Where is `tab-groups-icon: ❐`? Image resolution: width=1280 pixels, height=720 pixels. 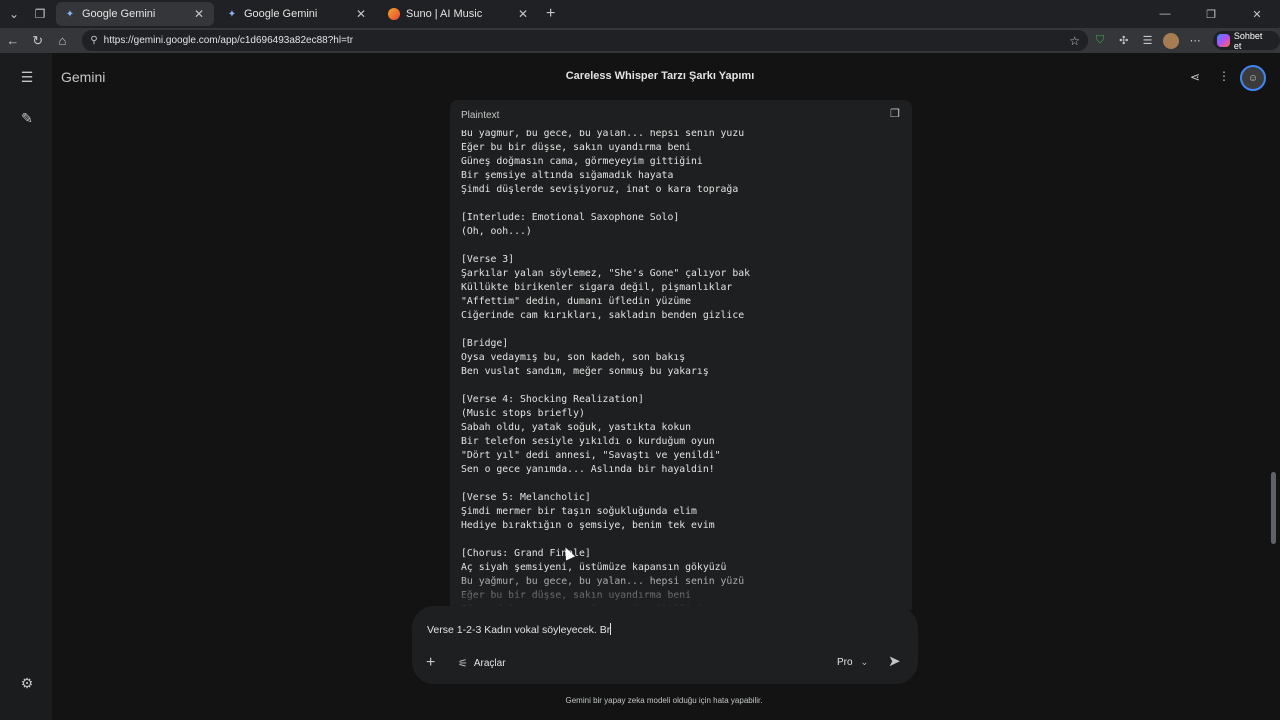 tab-groups-icon: ❐ is located at coordinates (40, 14).